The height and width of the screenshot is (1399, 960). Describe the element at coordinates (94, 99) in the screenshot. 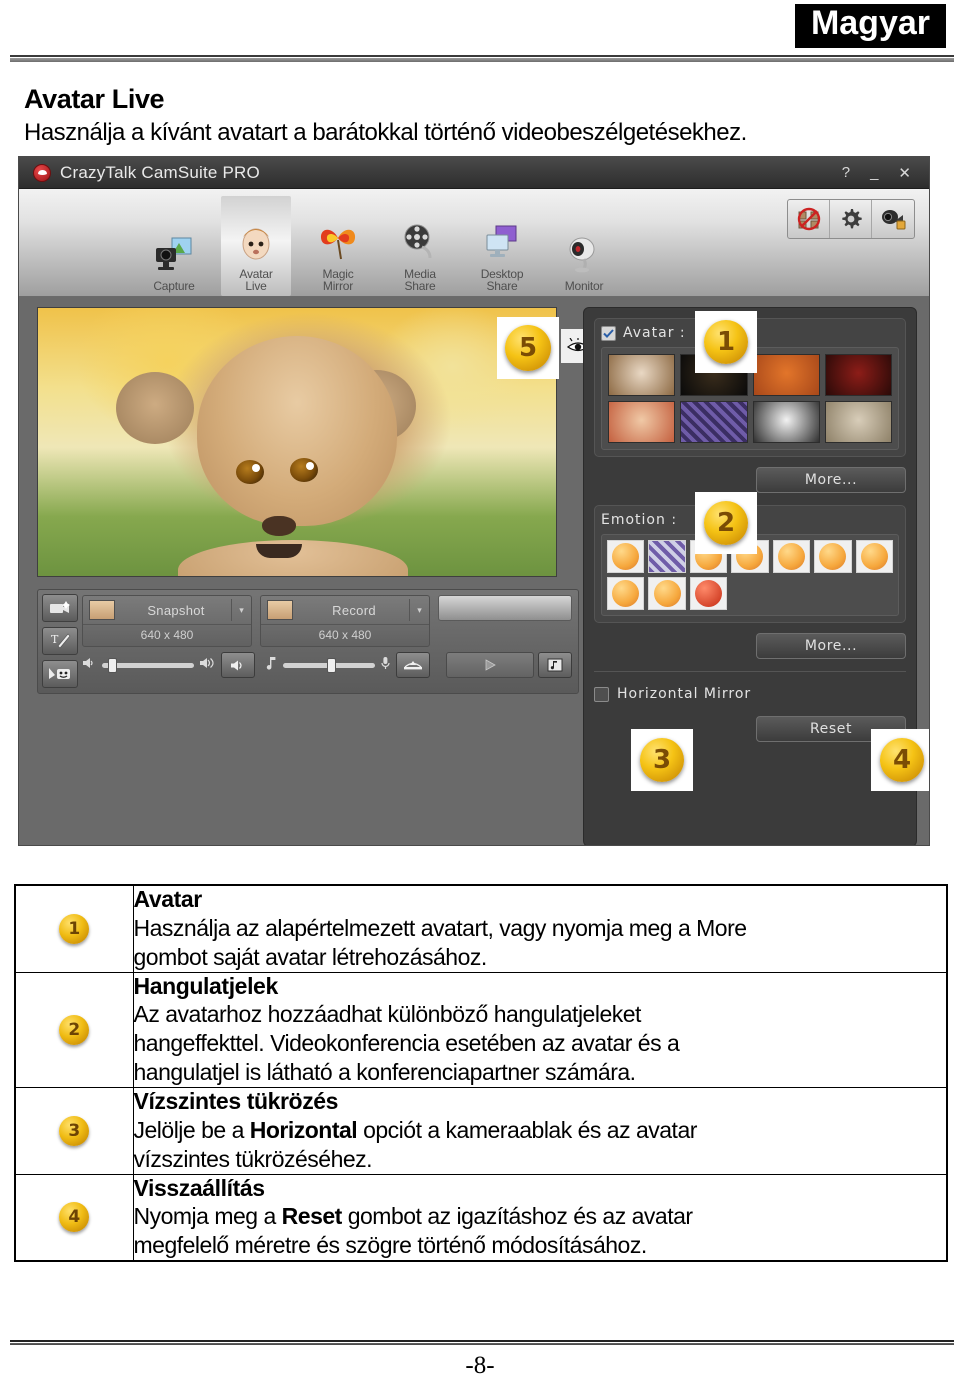

I see `page-title: Avatar Live` at that location.